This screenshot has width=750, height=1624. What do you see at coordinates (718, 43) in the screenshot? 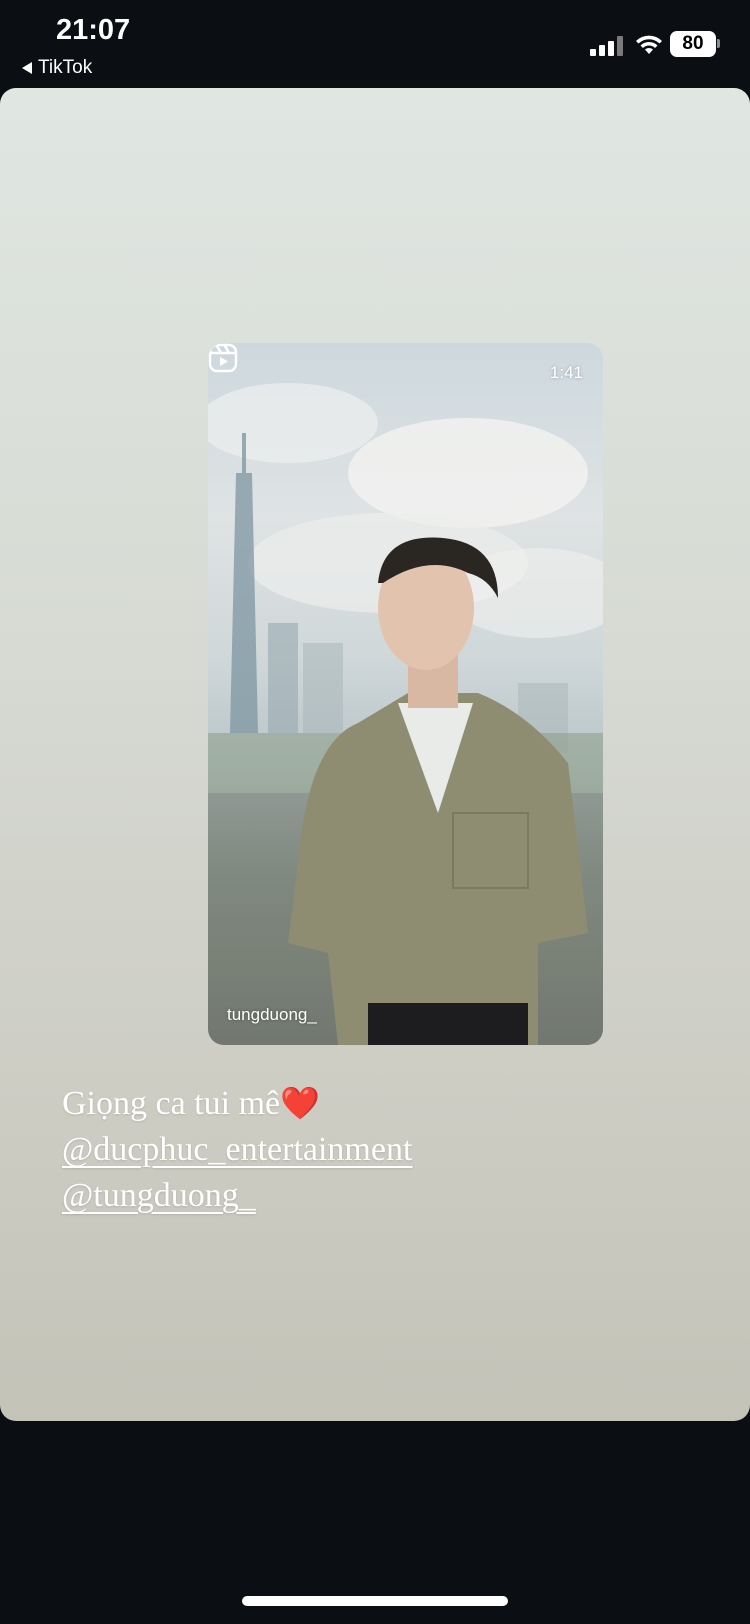
I see `battery-nub` at bounding box center [718, 43].